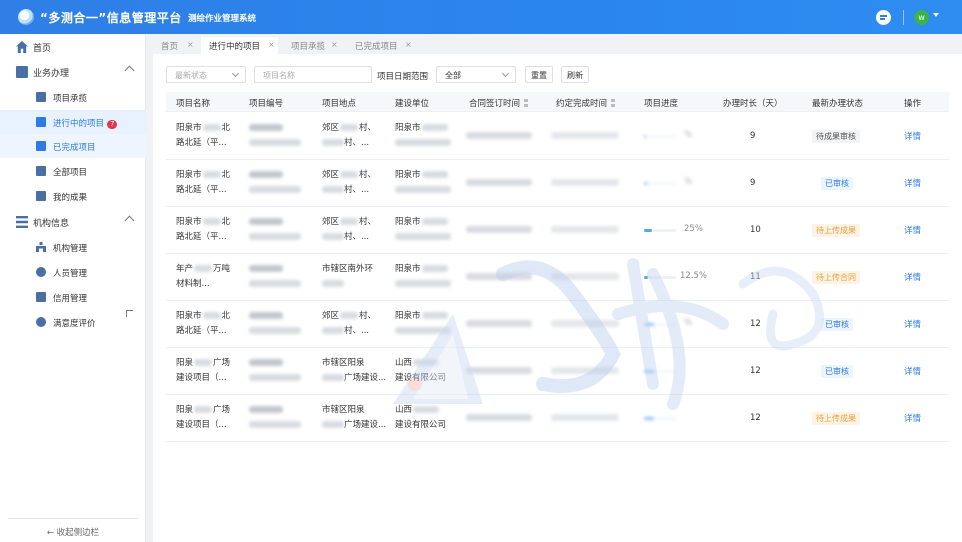  Describe the element at coordinates (185, 410) in the screenshot. I see `project-name-line1: 阳泉` at that location.